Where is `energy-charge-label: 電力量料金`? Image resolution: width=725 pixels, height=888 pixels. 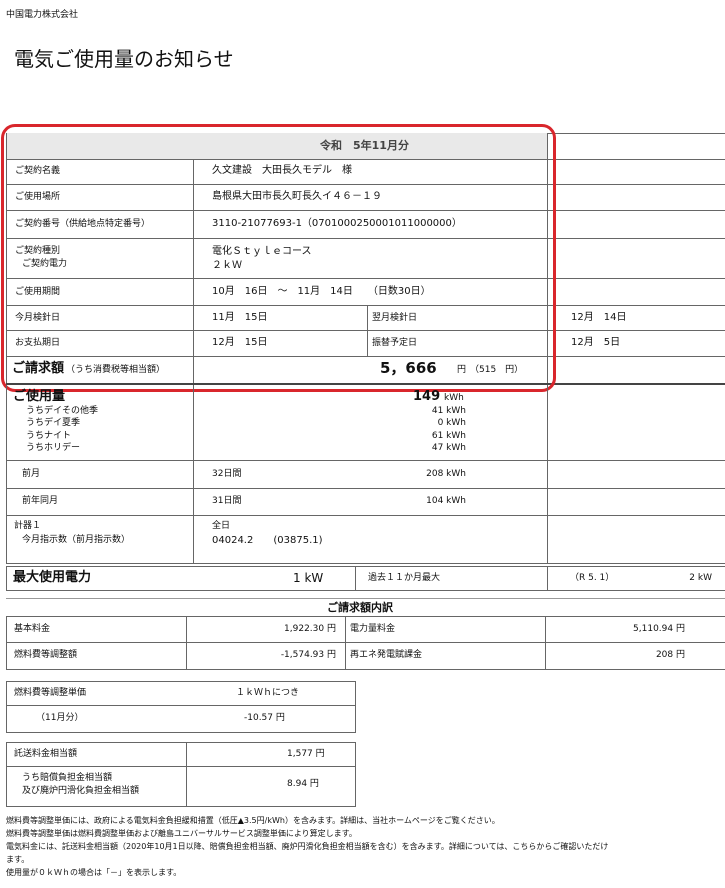
energy-charge-label: 電力量料金 is located at coordinates (373, 629).